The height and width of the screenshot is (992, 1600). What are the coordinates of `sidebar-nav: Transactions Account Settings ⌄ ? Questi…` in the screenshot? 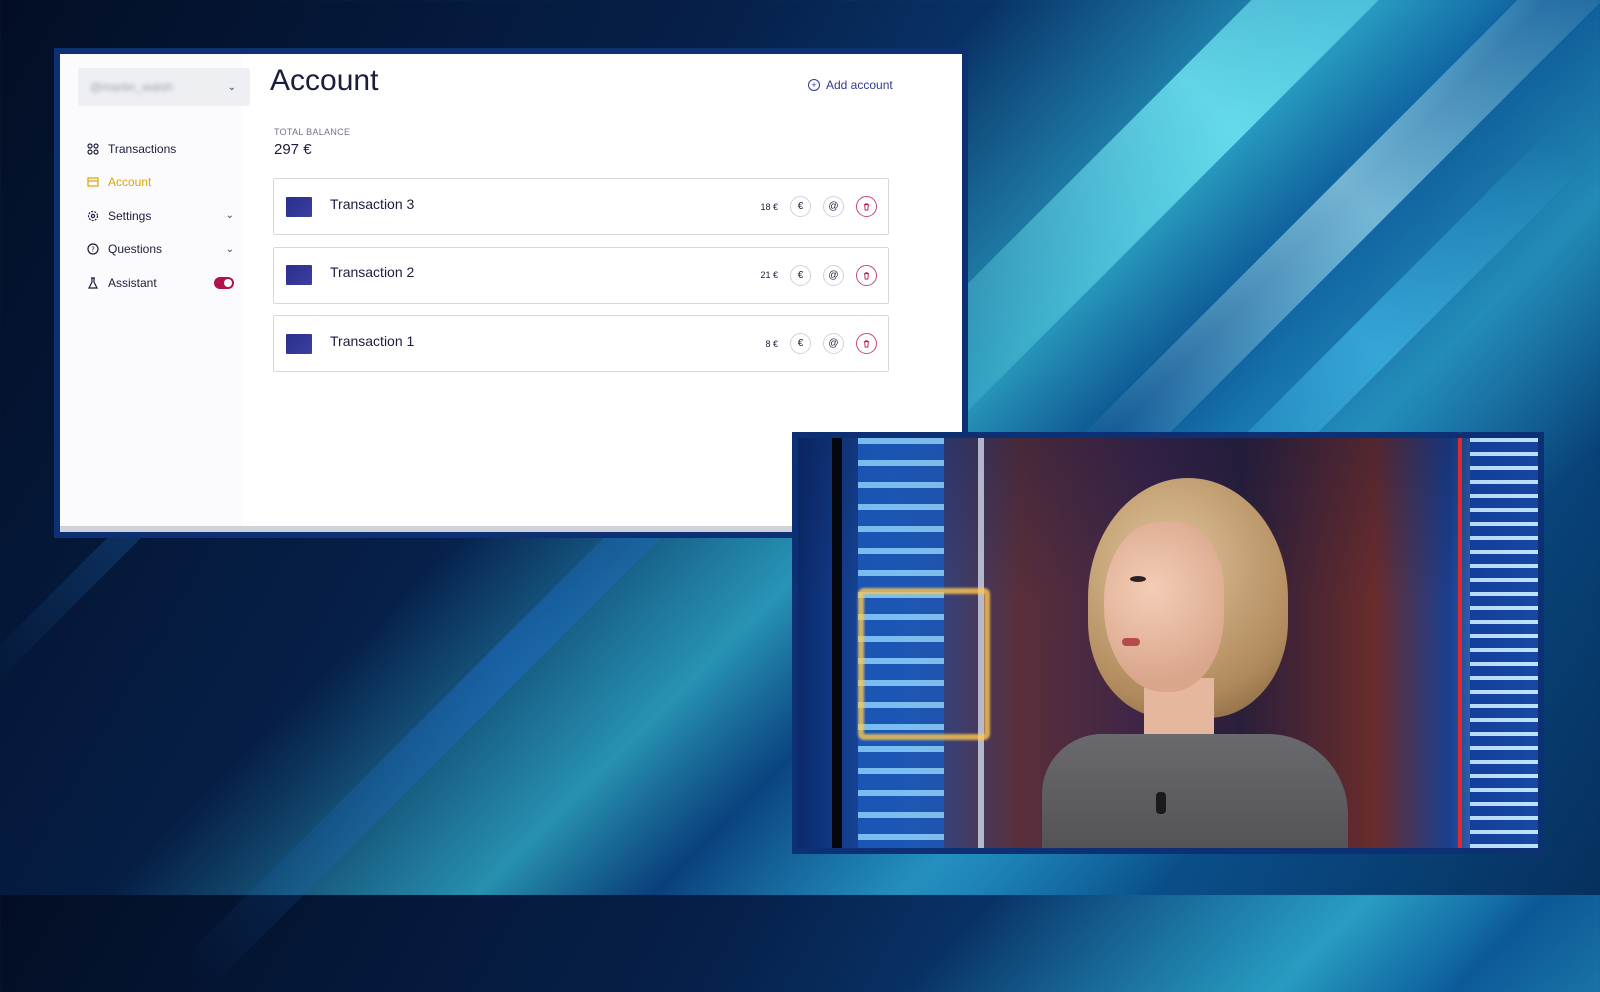 It's located at (161, 216).